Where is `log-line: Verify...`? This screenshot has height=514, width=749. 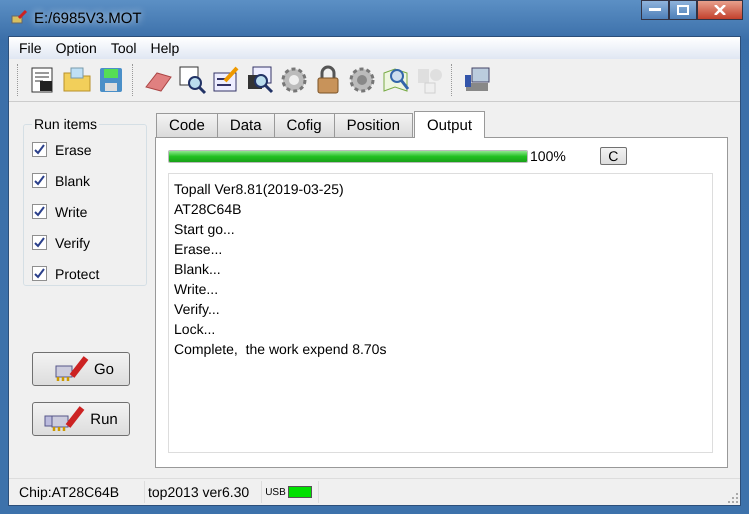 log-line: Verify... is located at coordinates (197, 309).